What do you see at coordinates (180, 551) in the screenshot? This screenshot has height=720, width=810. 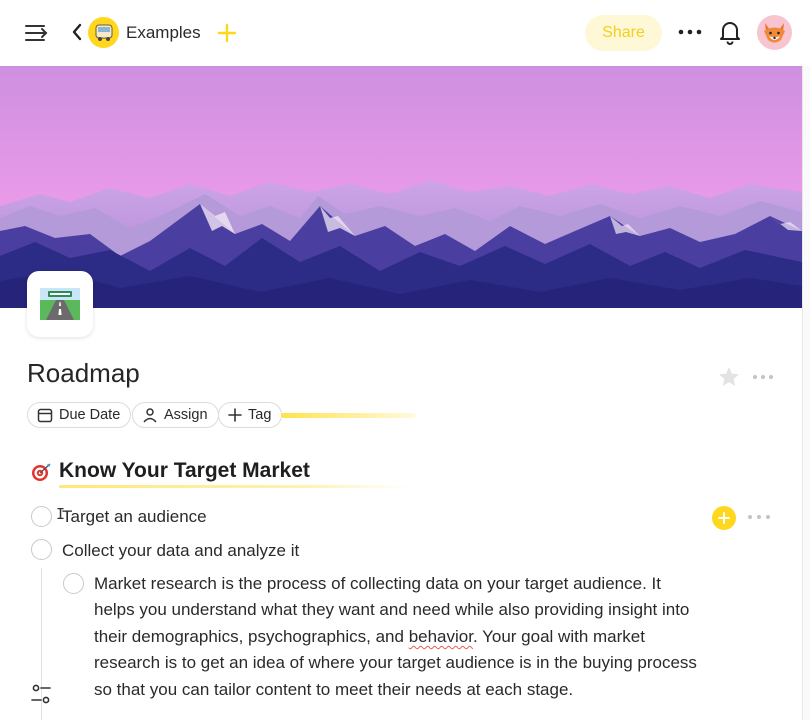 I see `task-text: Collect your data and analyze it` at bounding box center [180, 551].